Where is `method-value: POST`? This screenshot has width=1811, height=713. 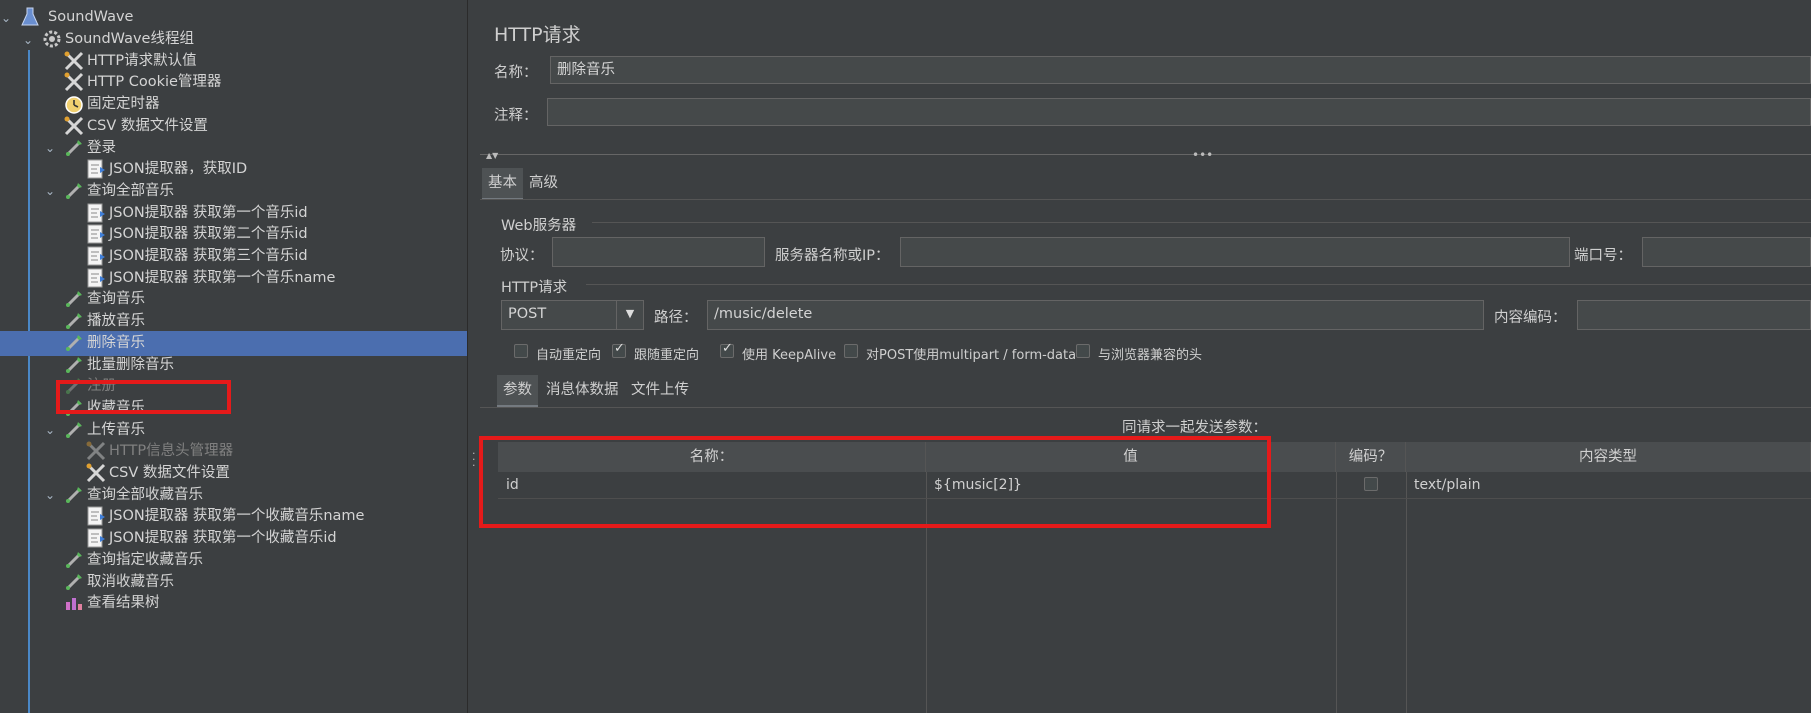 method-value: POST is located at coordinates (527, 314).